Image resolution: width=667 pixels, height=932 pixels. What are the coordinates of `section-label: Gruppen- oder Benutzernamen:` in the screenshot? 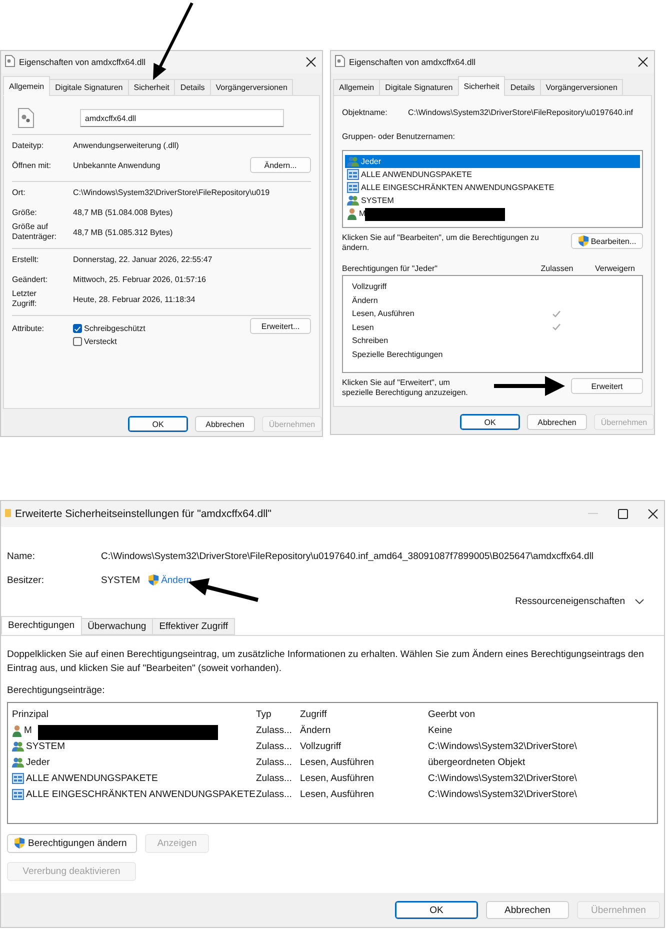 It's located at (399, 136).